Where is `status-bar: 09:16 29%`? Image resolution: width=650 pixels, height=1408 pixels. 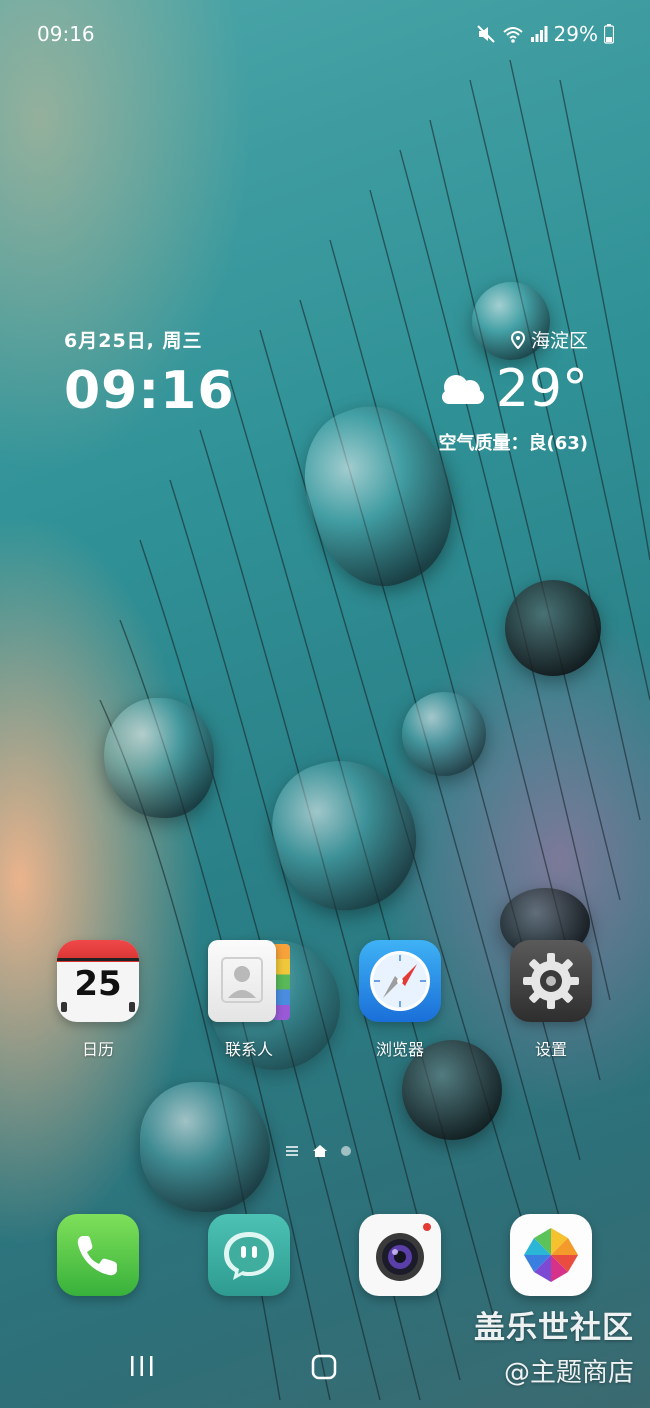
status-bar: 09:16 29% is located at coordinates (325, 34).